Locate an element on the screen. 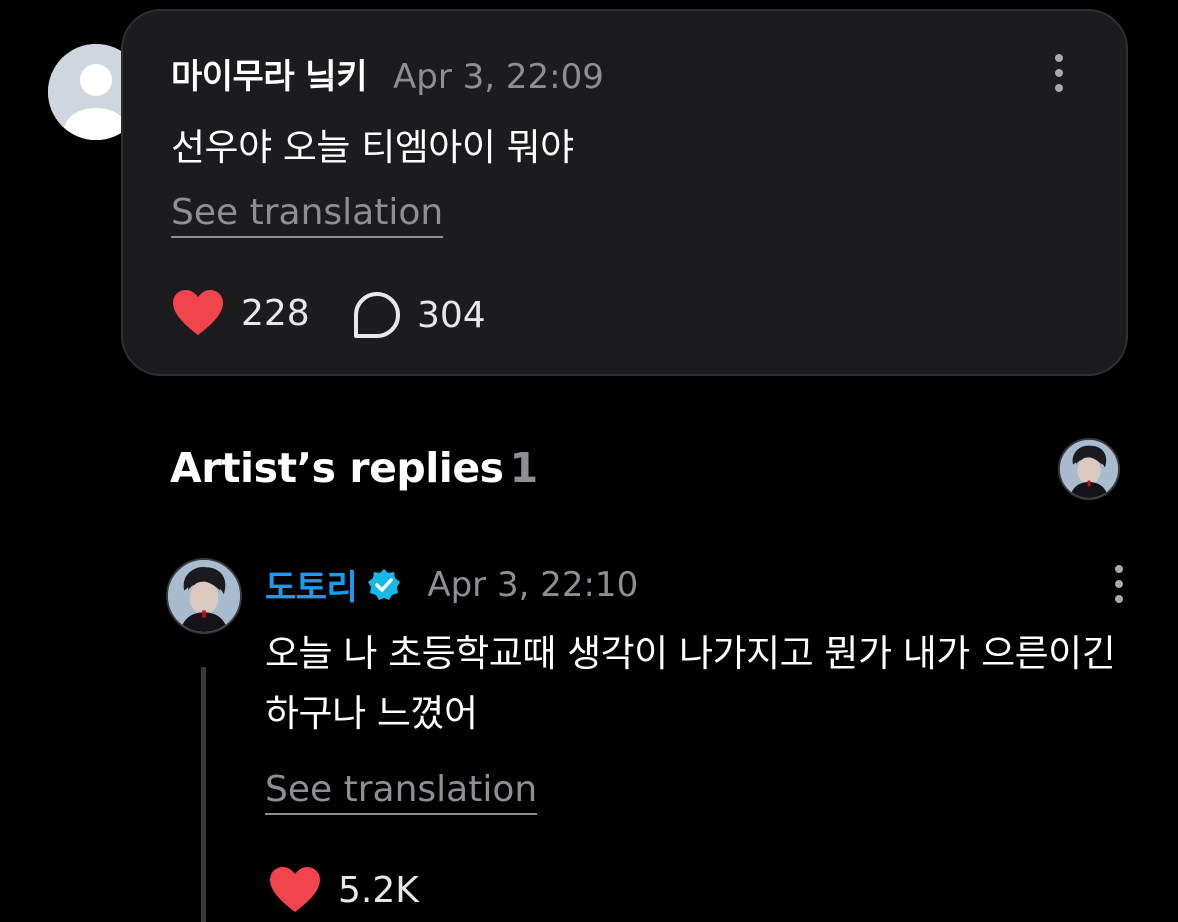  comment-header: 마이무라 닠키 Apr 3, 22:09 is located at coordinates (387, 73).